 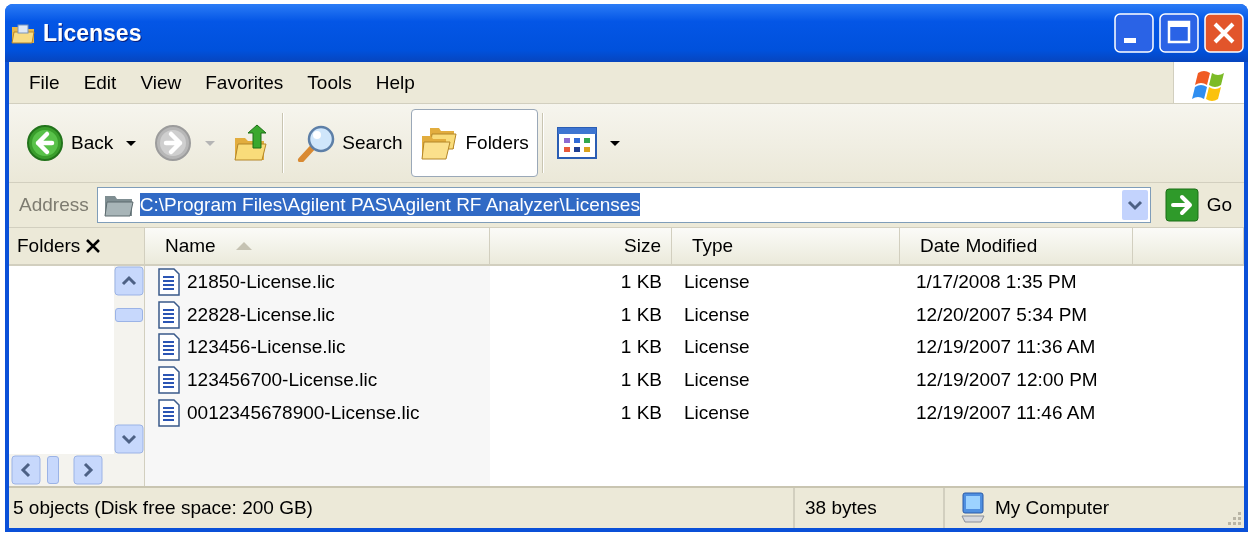 What do you see at coordinates (316, 143) in the screenshot?
I see `search-icon` at bounding box center [316, 143].